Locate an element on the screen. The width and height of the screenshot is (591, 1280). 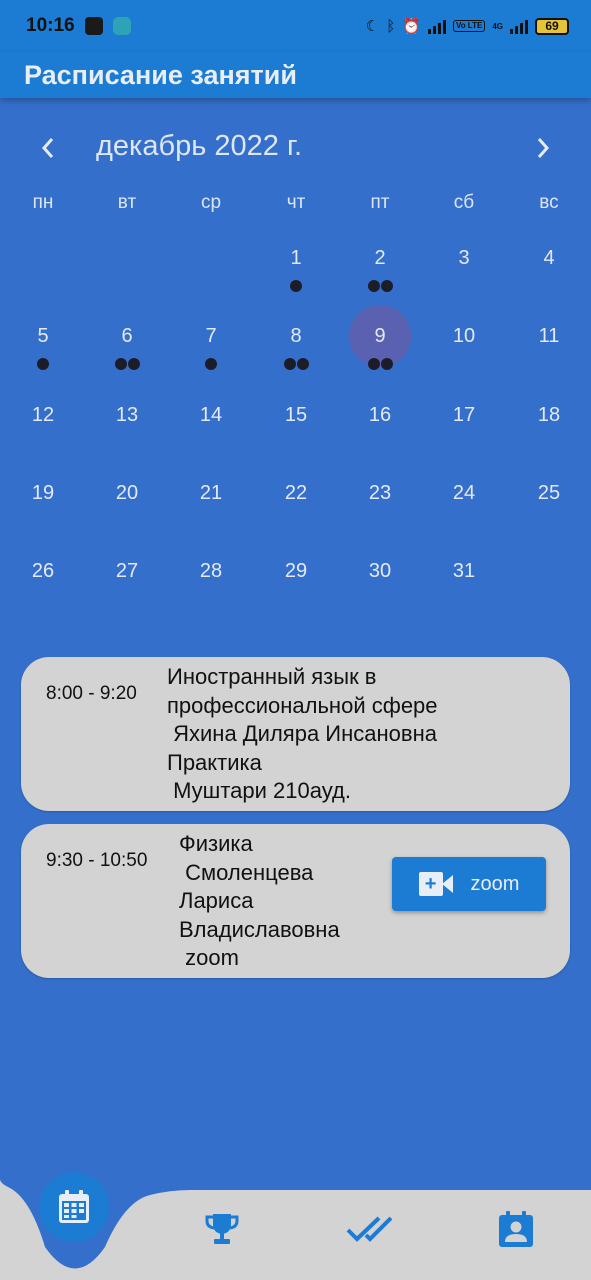
calendar-day: 11 is located at coordinates (549, 336).